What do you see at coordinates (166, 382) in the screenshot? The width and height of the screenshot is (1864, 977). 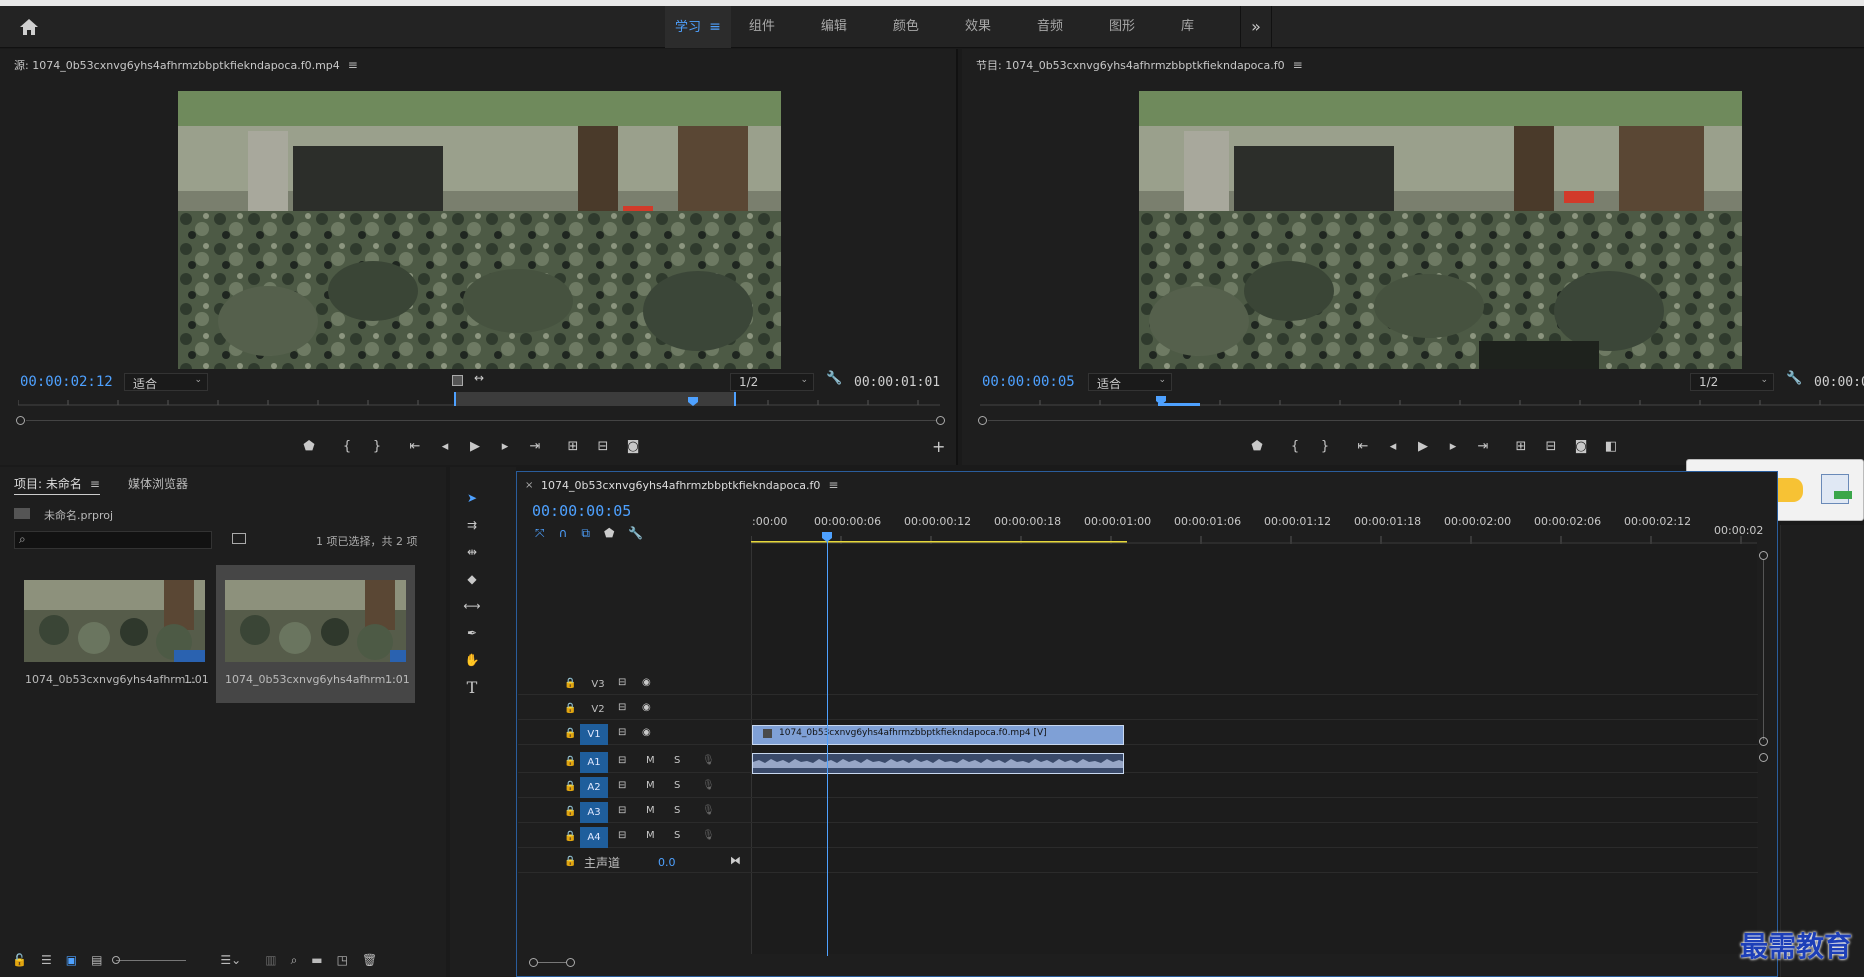 I see `source-fit-dropdown: 适合 ⌄` at bounding box center [166, 382].